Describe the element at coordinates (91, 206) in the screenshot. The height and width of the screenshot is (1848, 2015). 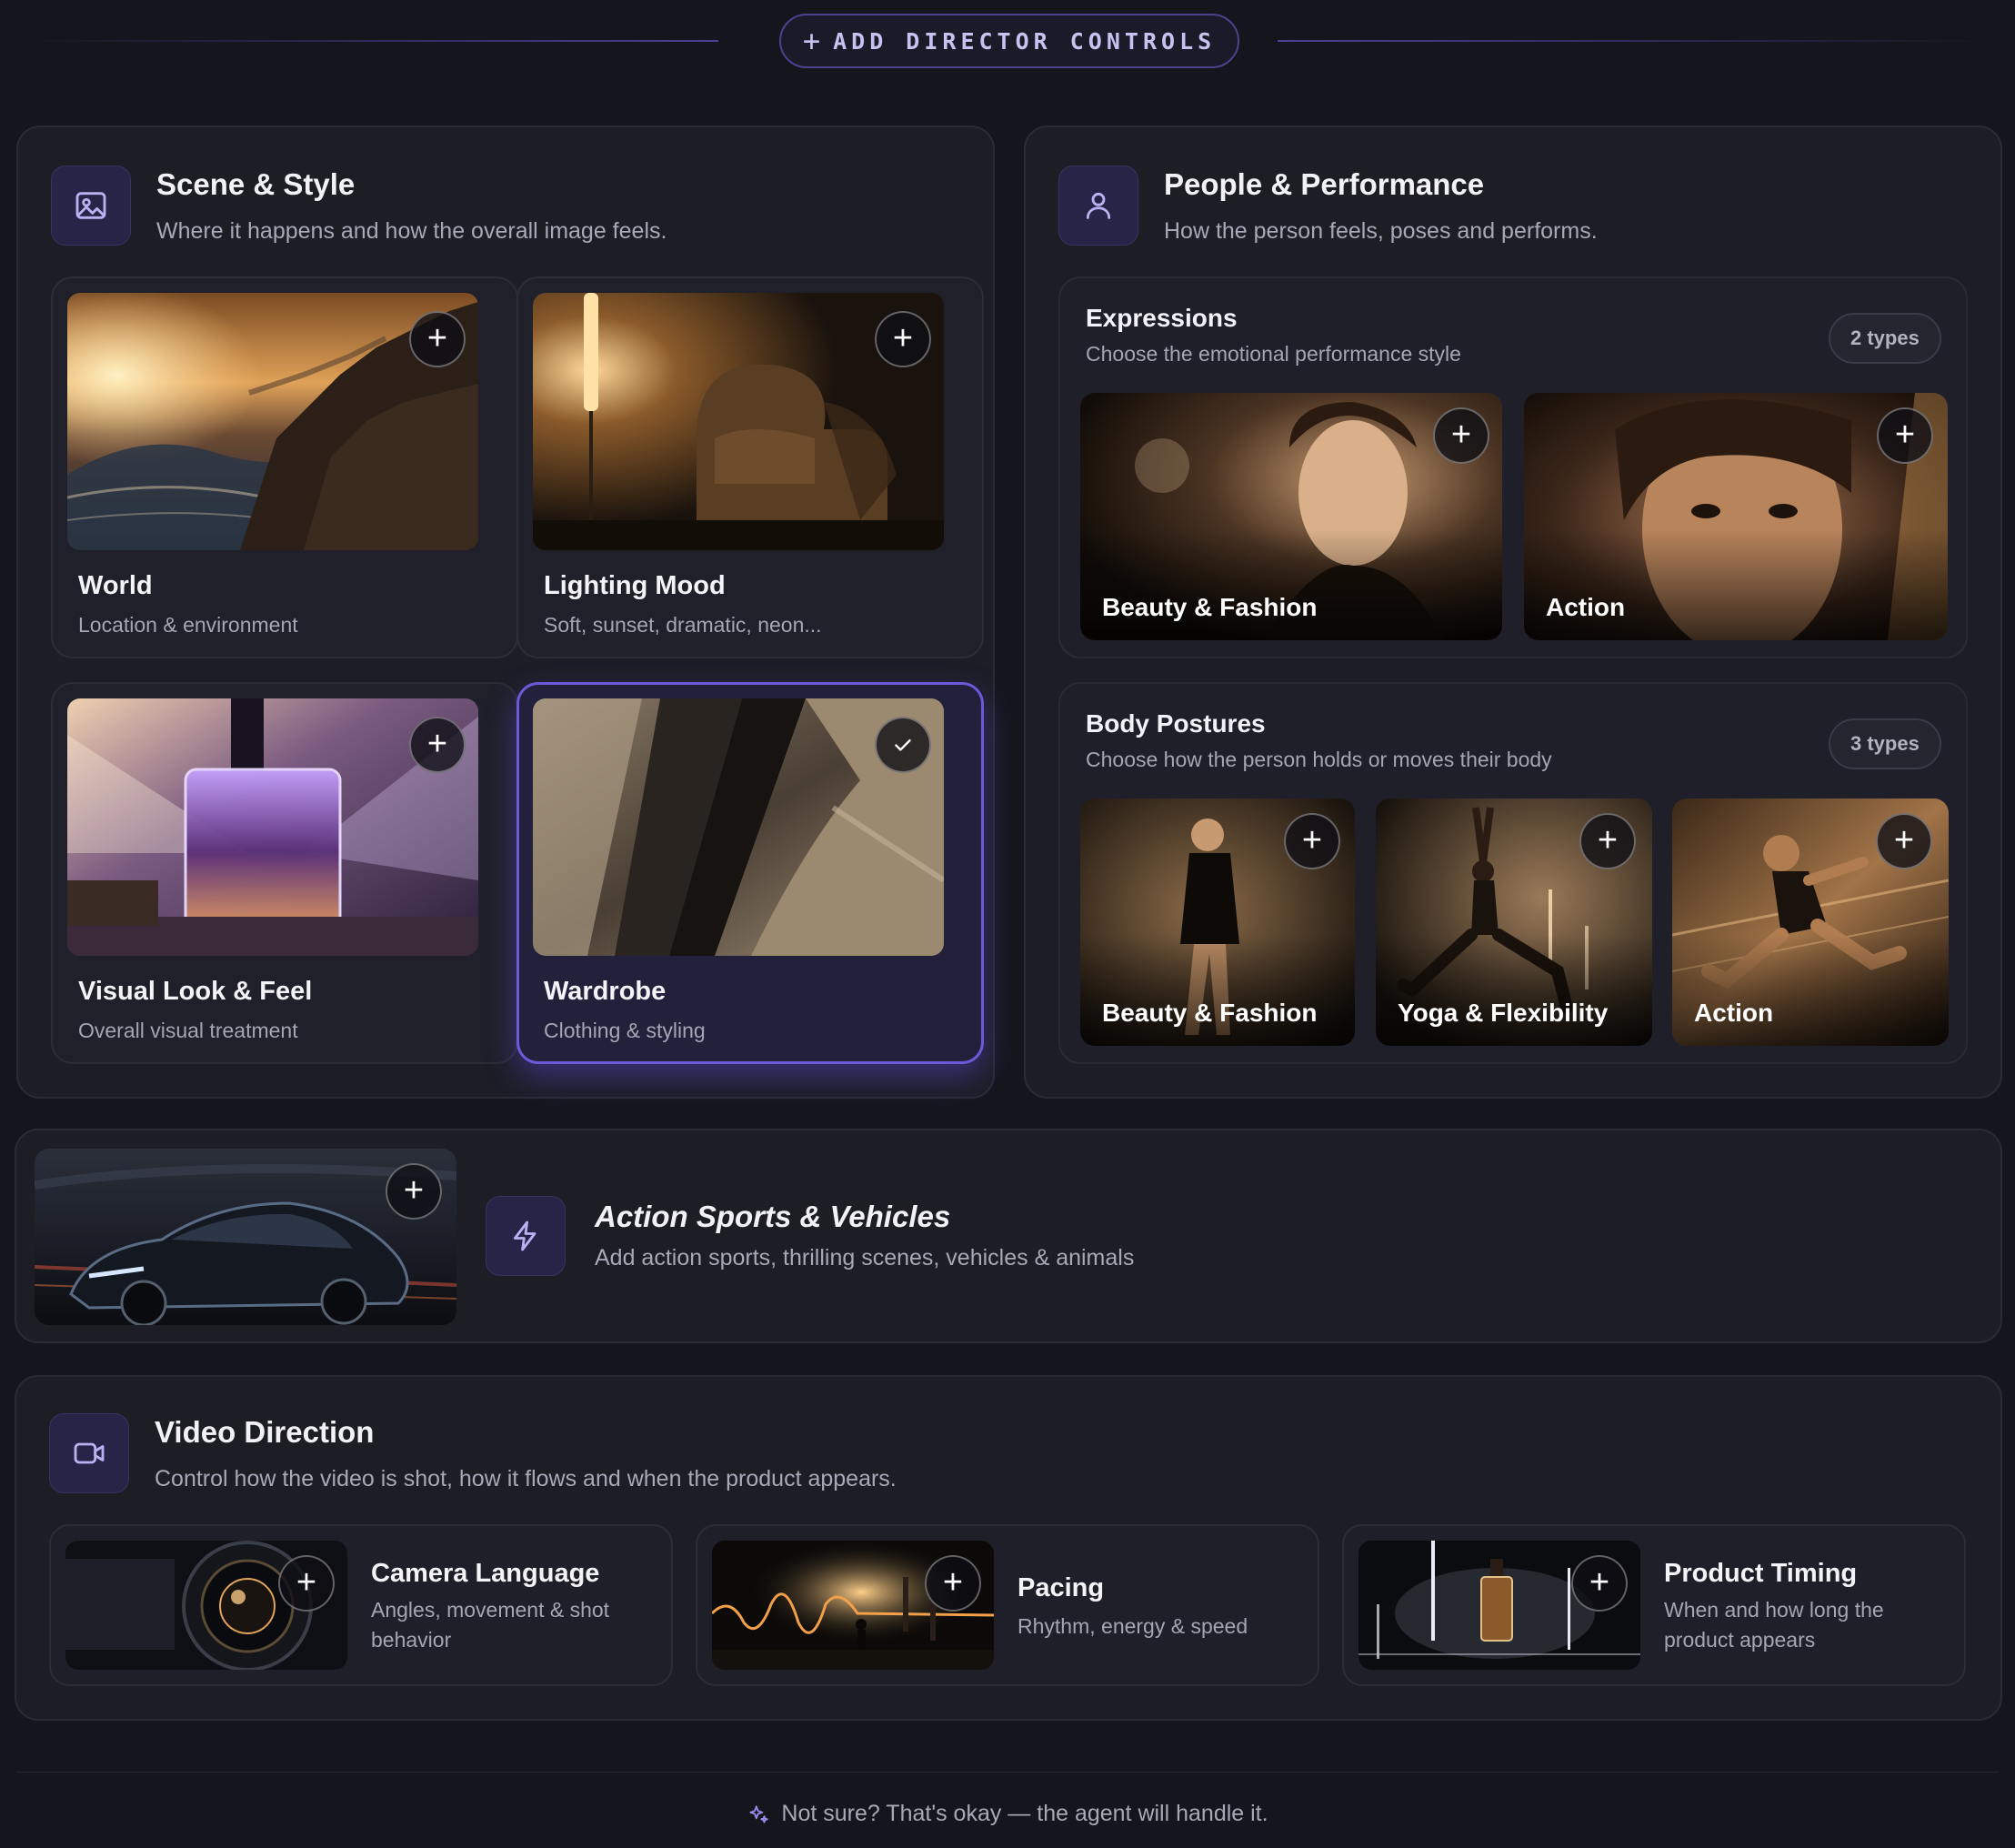
I see `image-icon` at that location.